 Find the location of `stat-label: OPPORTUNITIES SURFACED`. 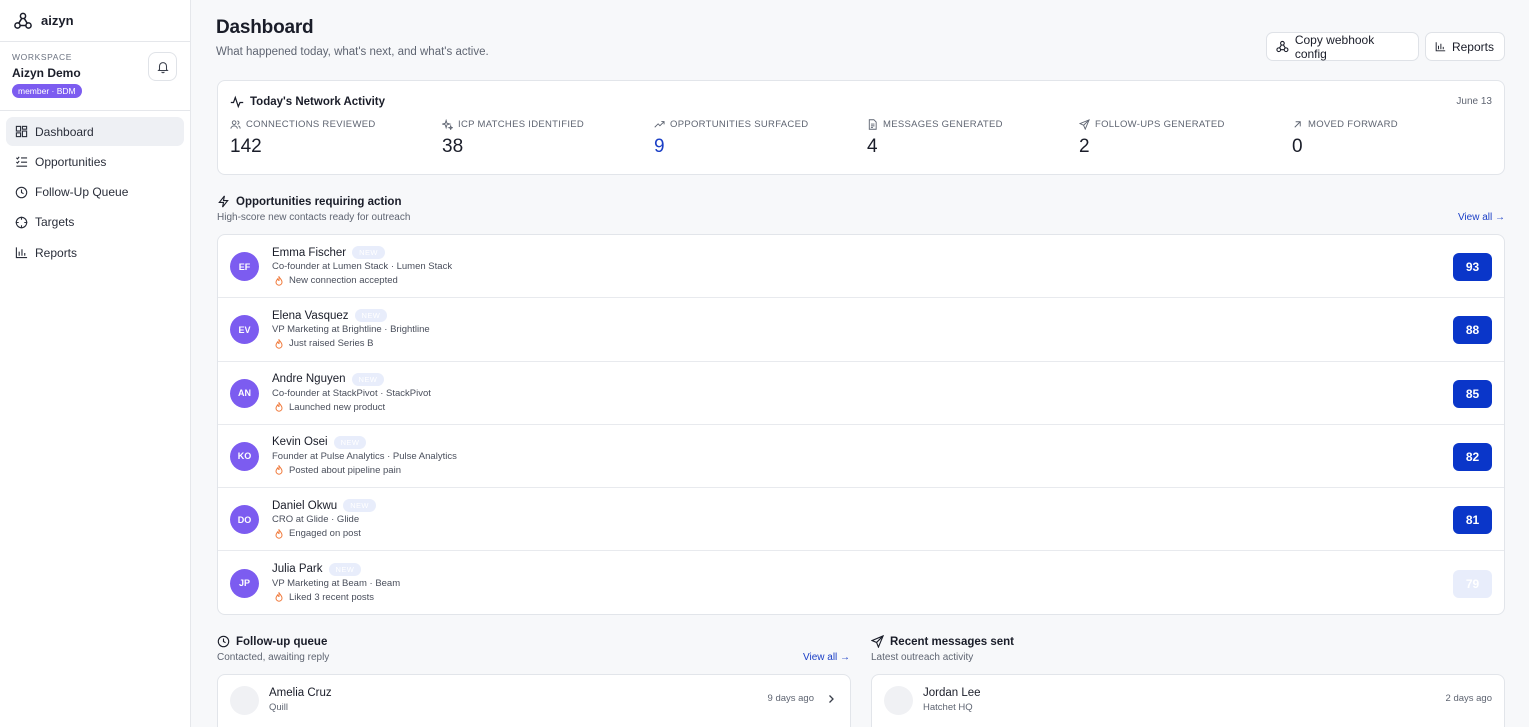

stat-label: OPPORTUNITIES SURFACED is located at coordinates (739, 124).